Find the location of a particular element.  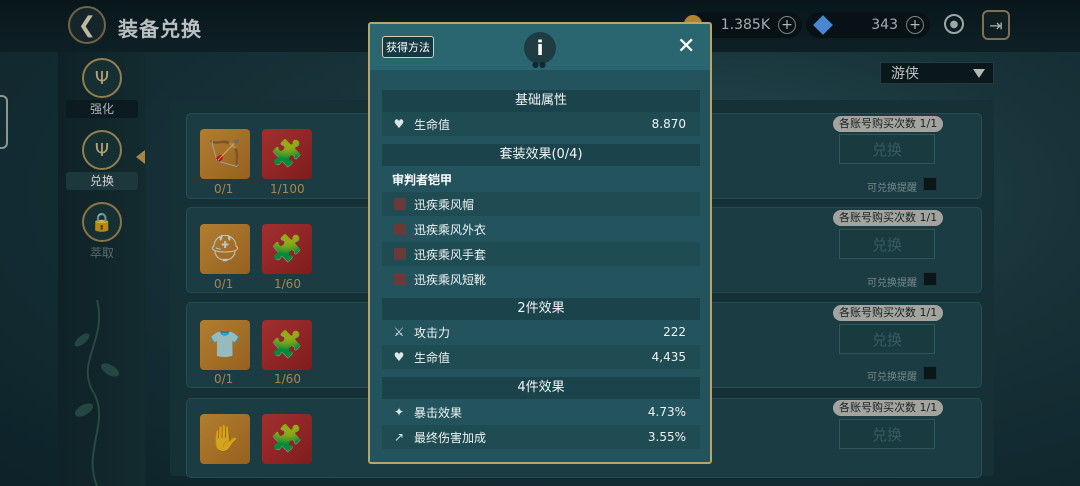

stat-value: 3.55% is located at coordinates (666, 437).